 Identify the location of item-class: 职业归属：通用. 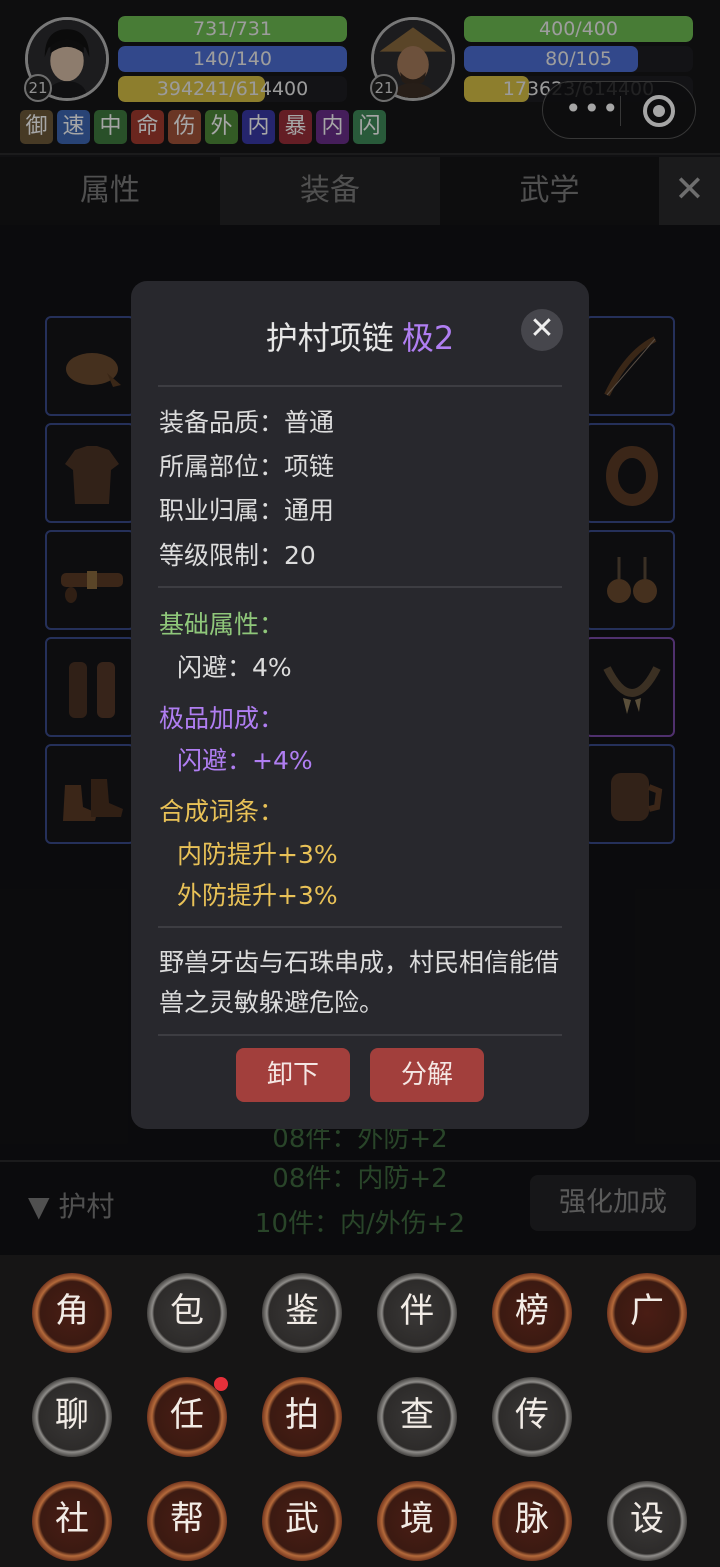
(247, 510).